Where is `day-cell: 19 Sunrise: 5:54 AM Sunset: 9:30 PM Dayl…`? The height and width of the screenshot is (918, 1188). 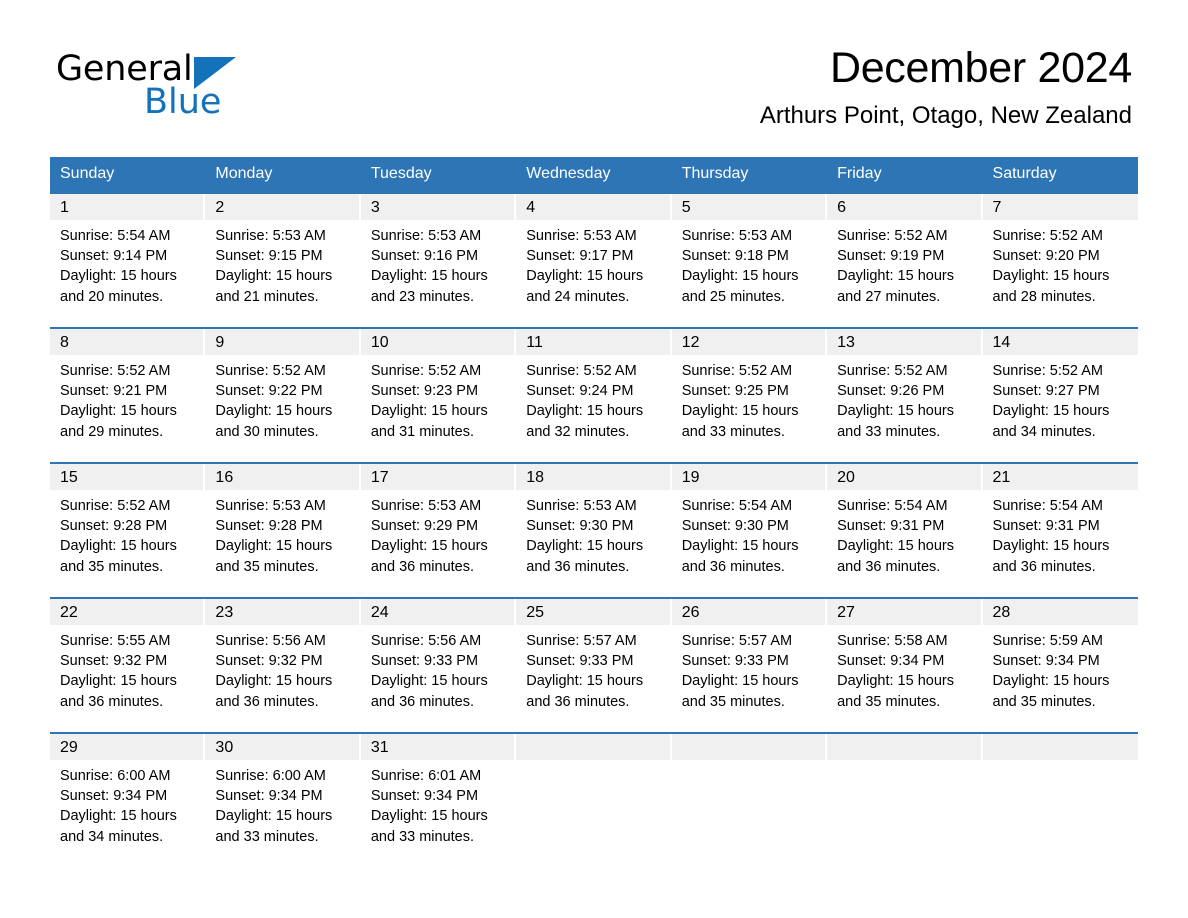
day-cell: 19 Sunrise: 5:54 AM Sunset: 9:30 PM Dayl… is located at coordinates (749, 530).